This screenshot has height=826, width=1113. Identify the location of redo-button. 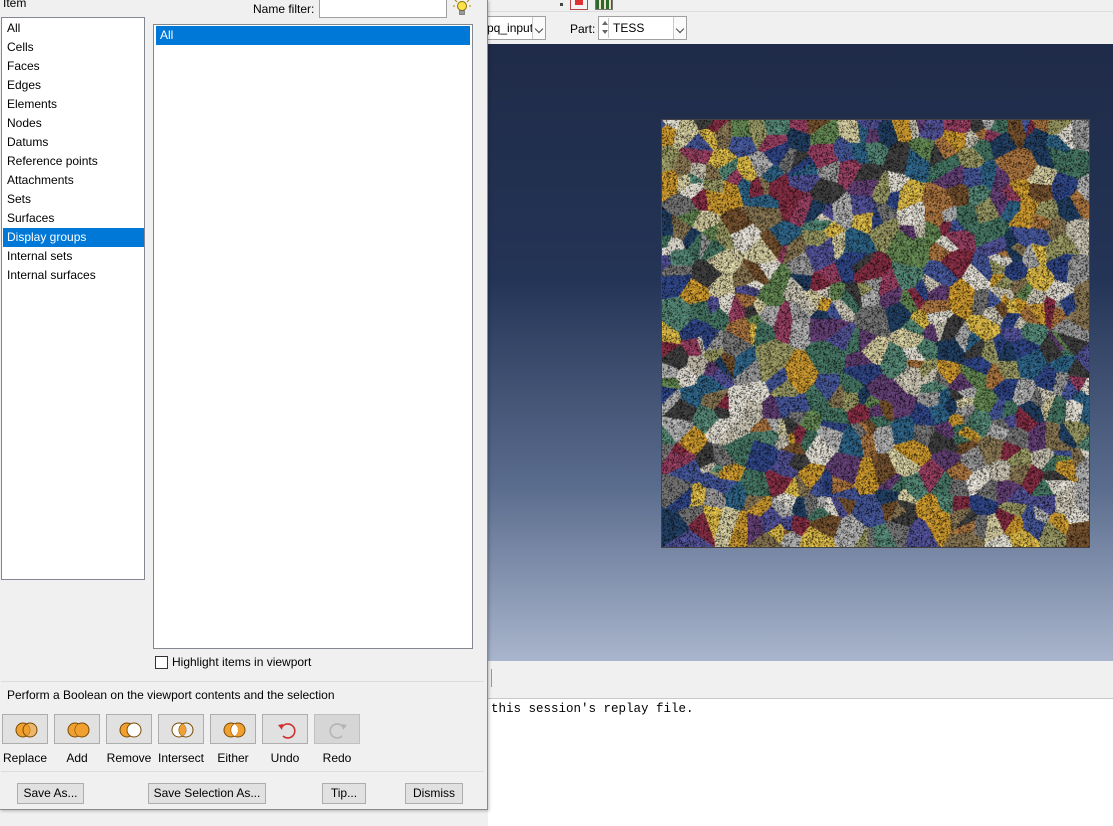
(337, 729).